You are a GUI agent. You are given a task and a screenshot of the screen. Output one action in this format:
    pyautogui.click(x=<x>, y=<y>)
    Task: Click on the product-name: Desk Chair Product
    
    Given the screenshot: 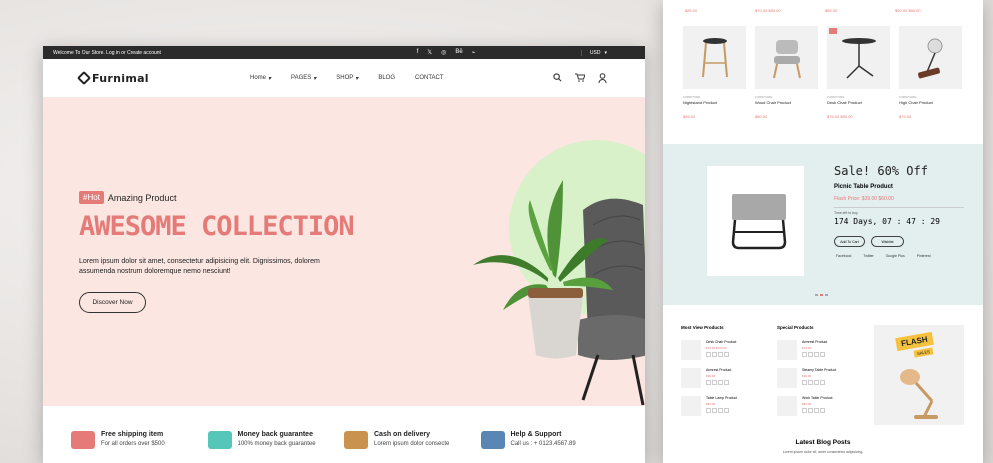 What is the action you would take?
    pyautogui.click(x=858, y=102)
    